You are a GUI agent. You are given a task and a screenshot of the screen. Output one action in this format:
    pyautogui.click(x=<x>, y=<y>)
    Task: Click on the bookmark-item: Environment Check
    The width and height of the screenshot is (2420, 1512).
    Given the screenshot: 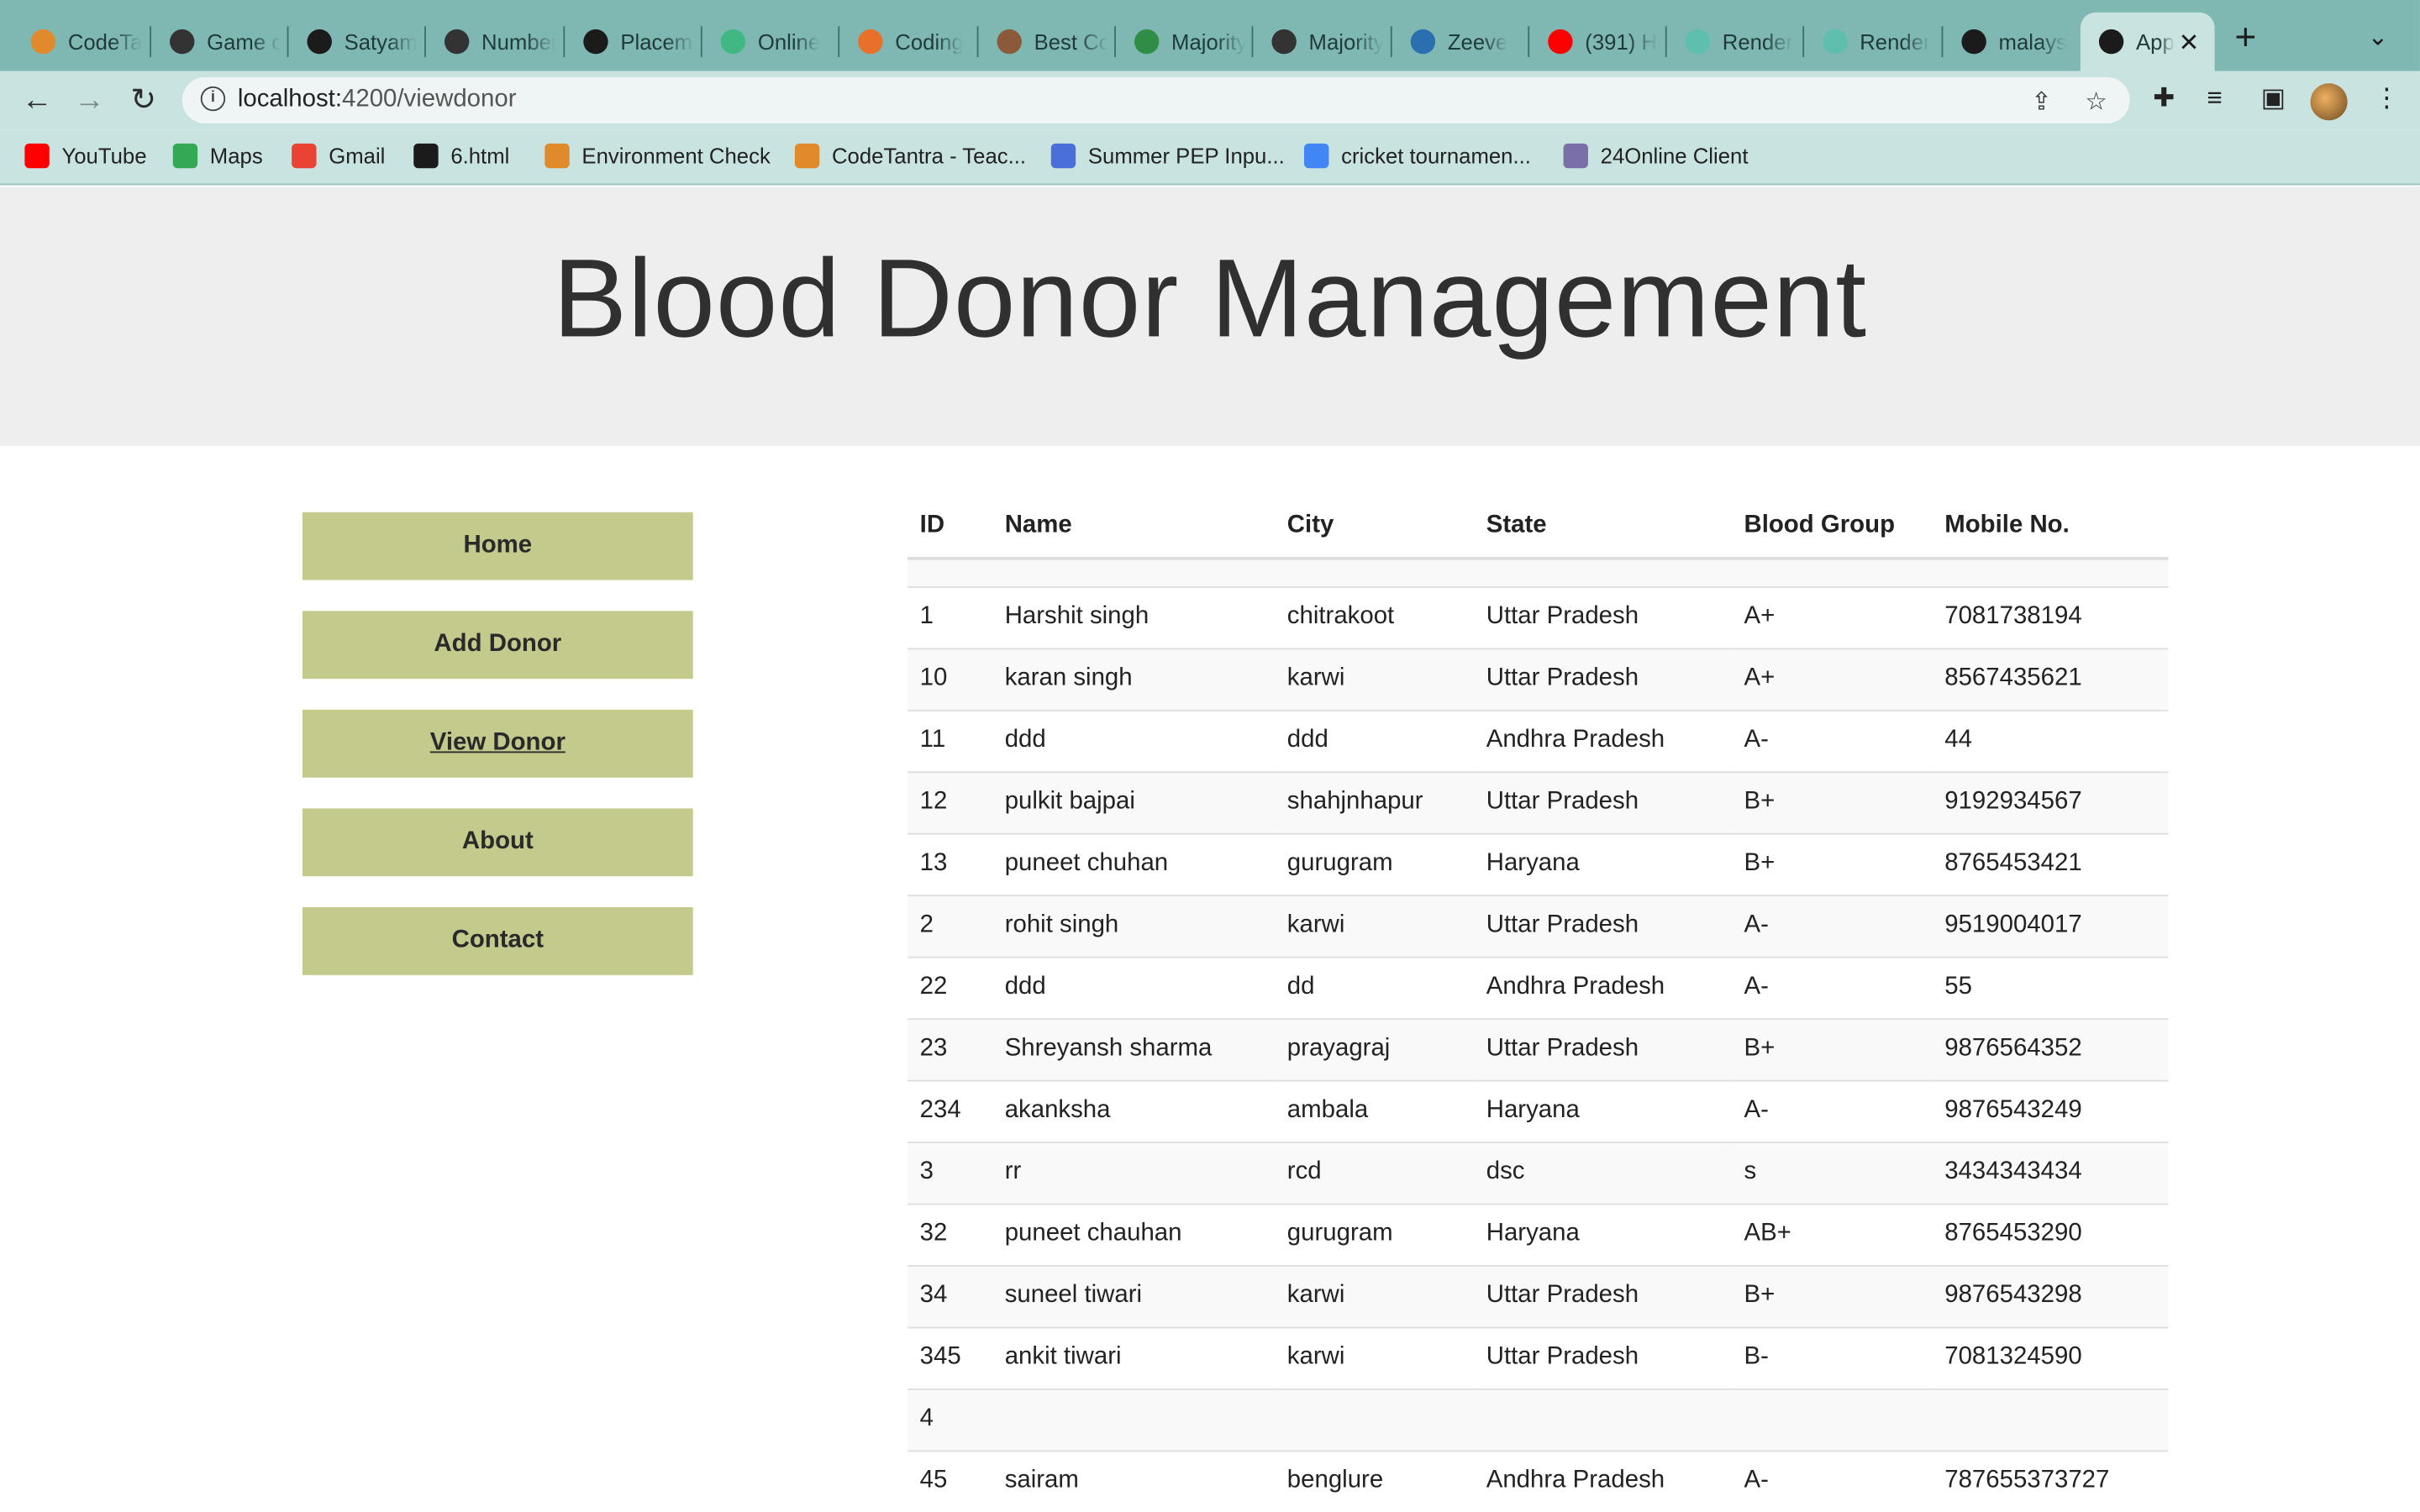 What is the action you would take?
    pyautogui.click(x=658, y=156)
    